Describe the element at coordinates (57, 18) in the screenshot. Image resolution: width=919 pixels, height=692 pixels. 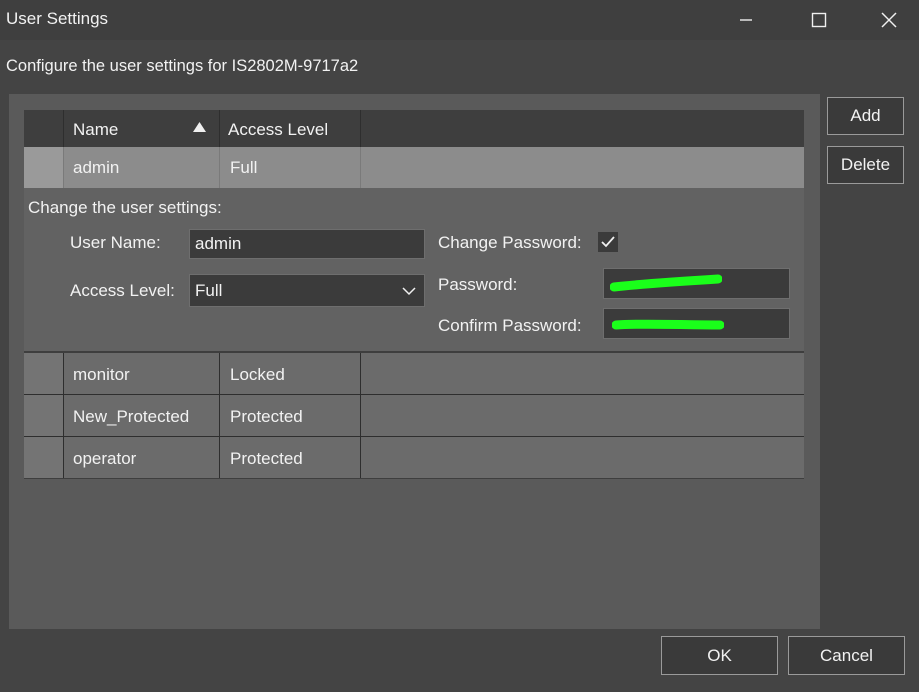
I see `window-title: User Settings` at that location.